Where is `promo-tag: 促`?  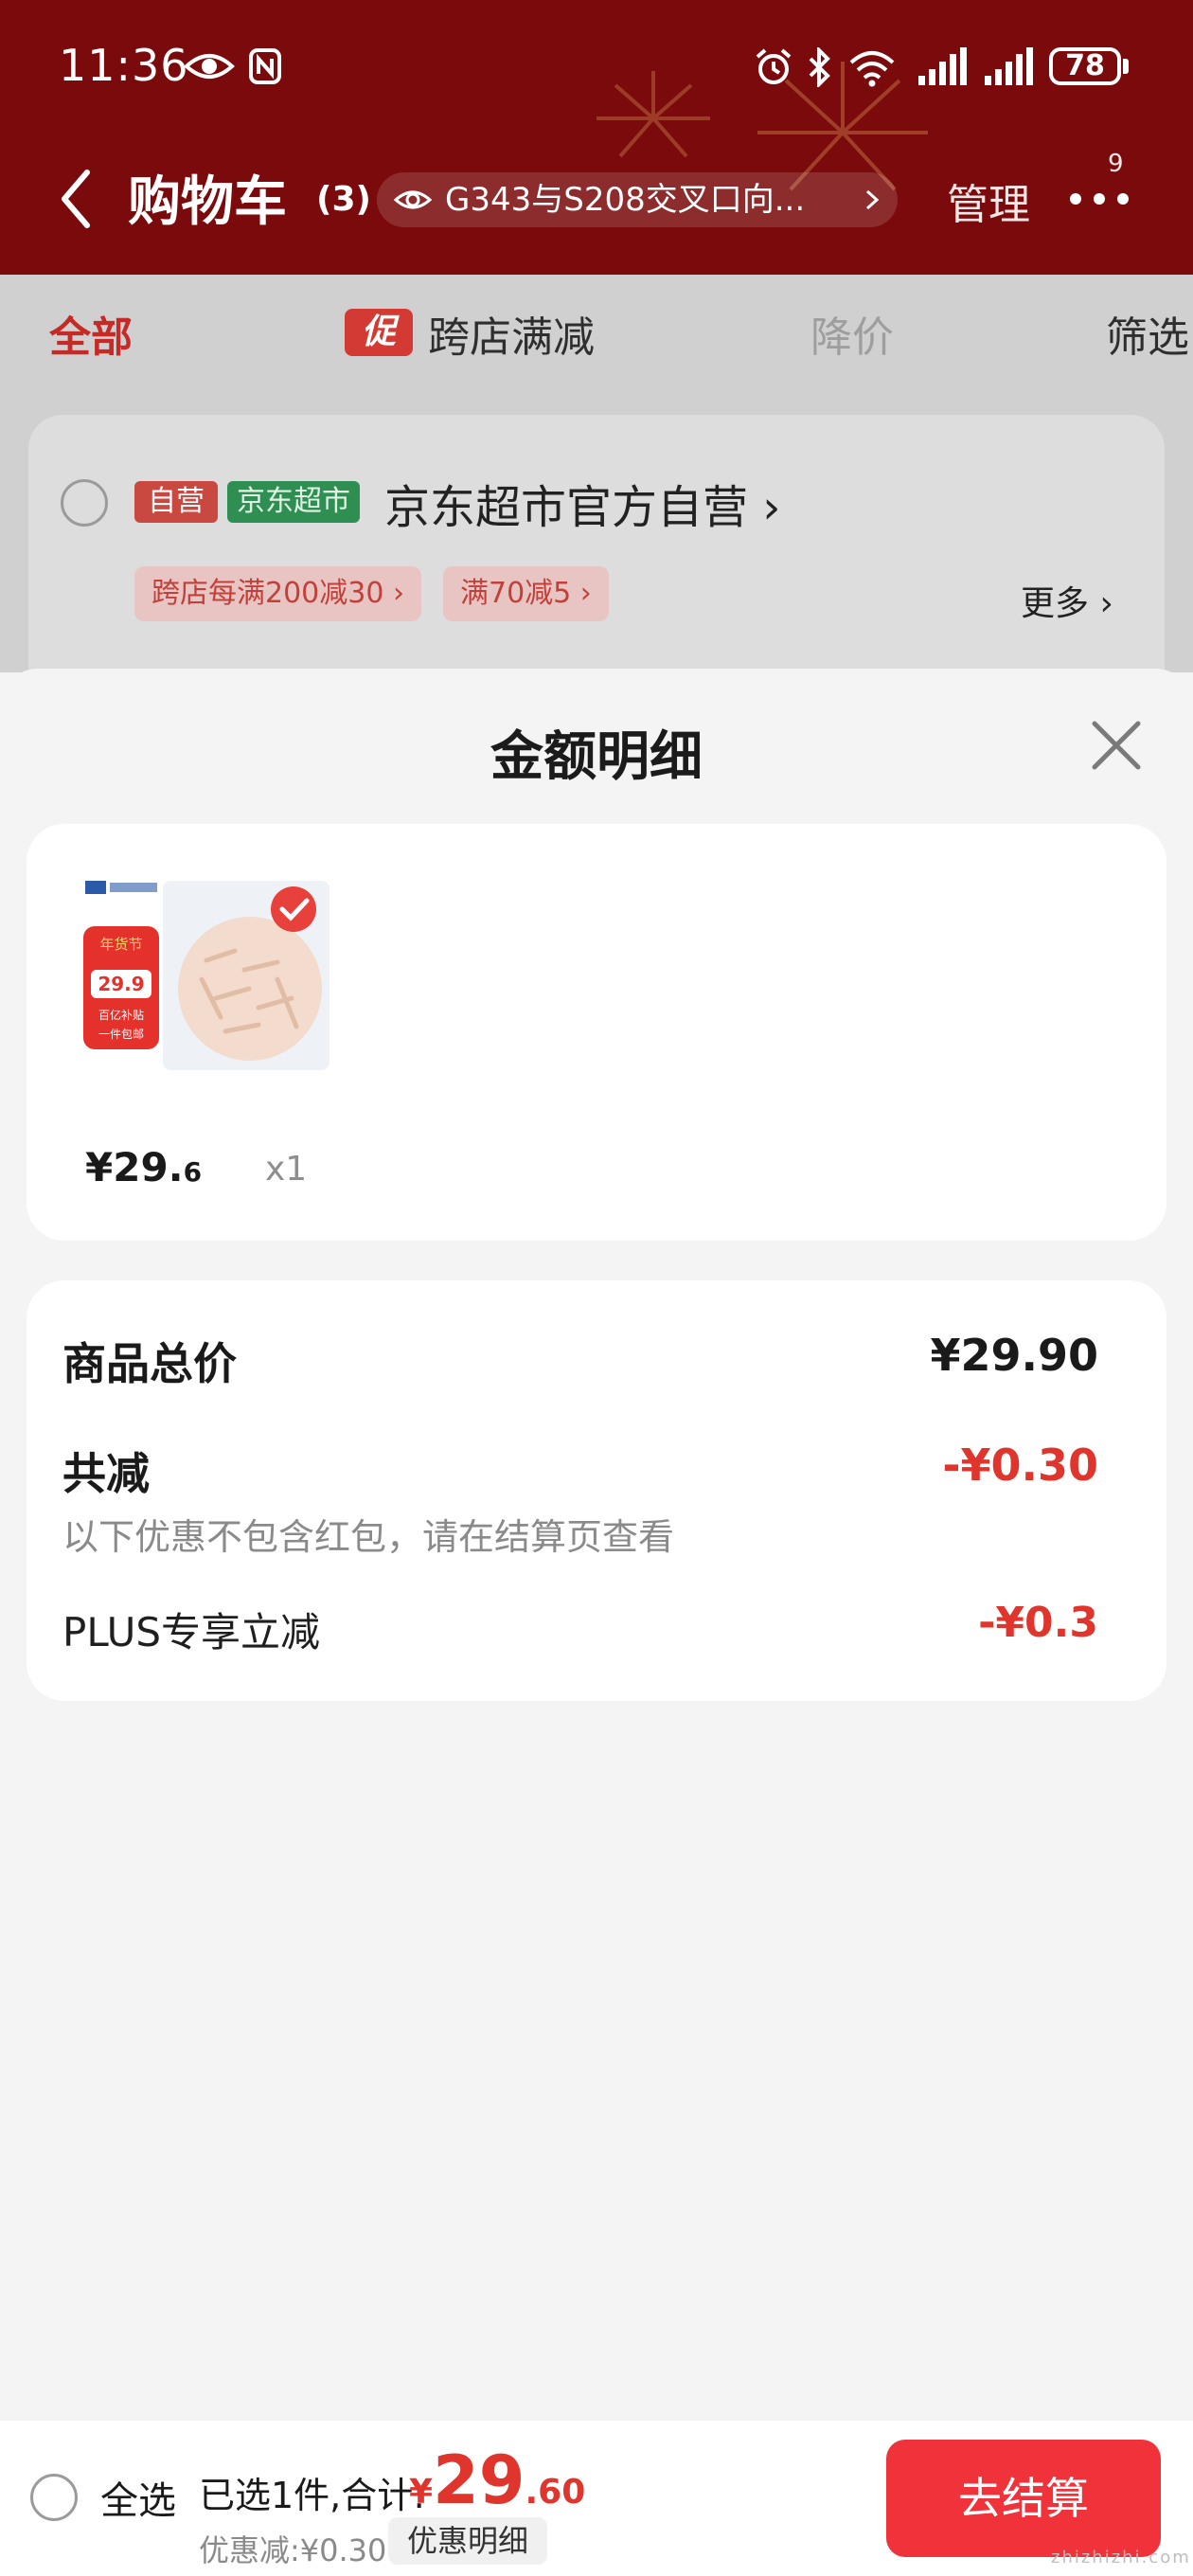
promo-tag: 促 is located at coordinates (379, 332).